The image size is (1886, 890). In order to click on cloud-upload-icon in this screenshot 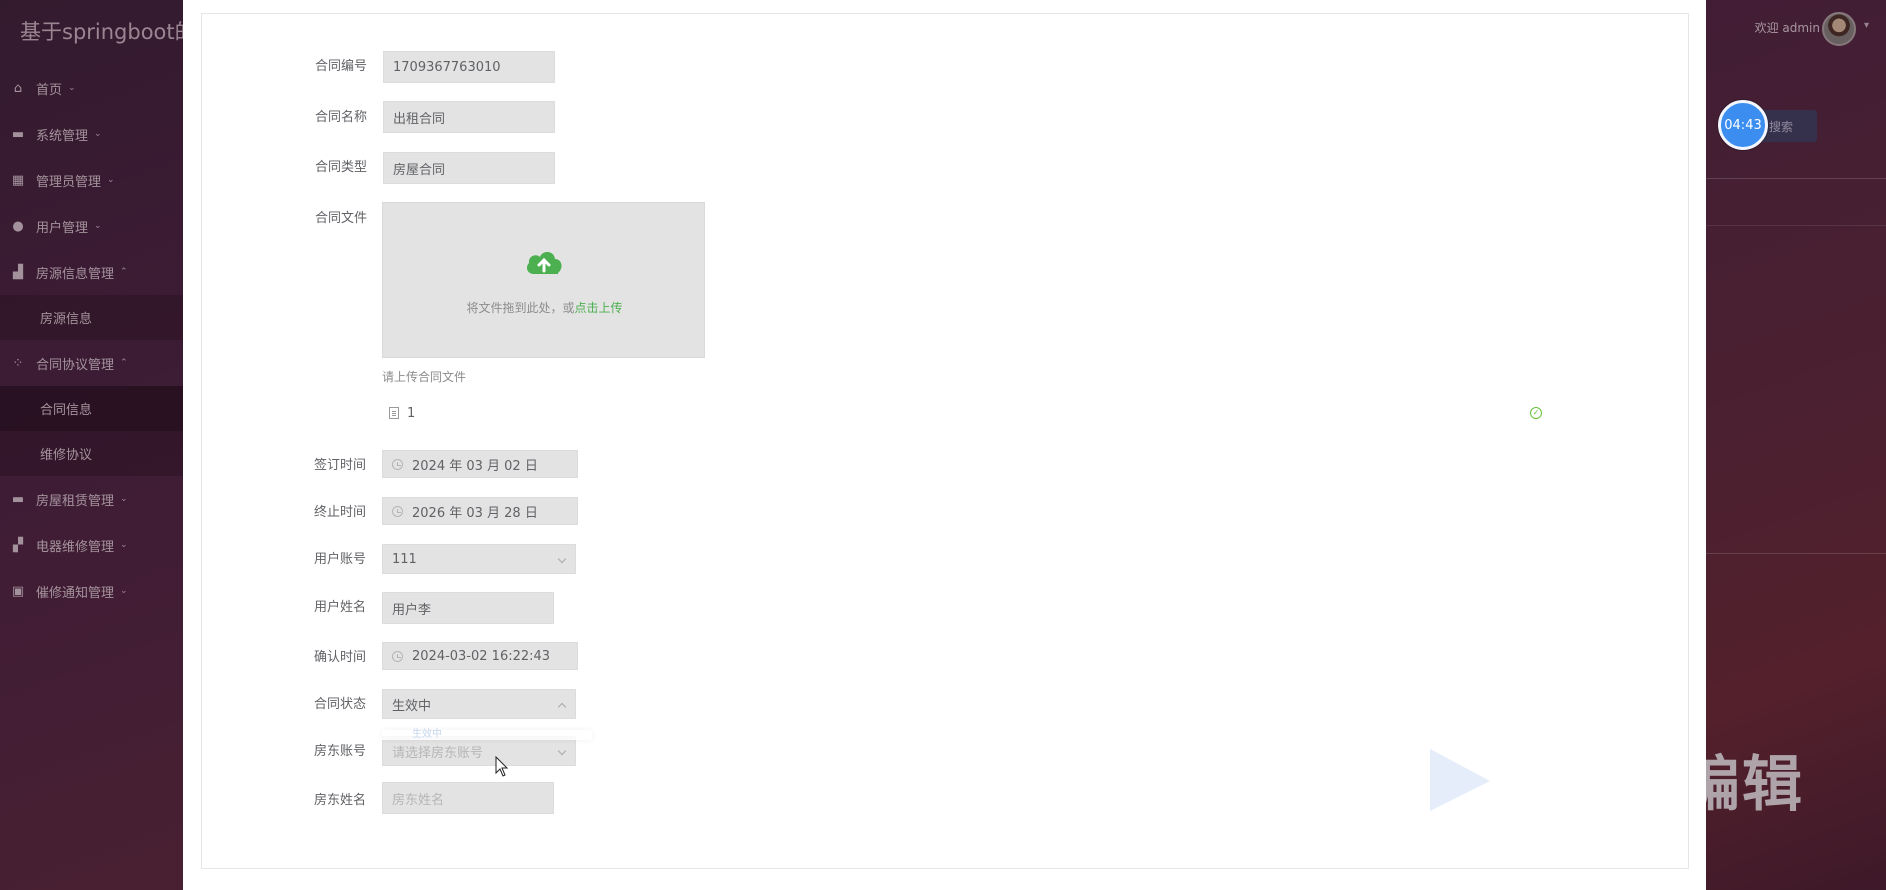, I will do `click(544, 262)`.